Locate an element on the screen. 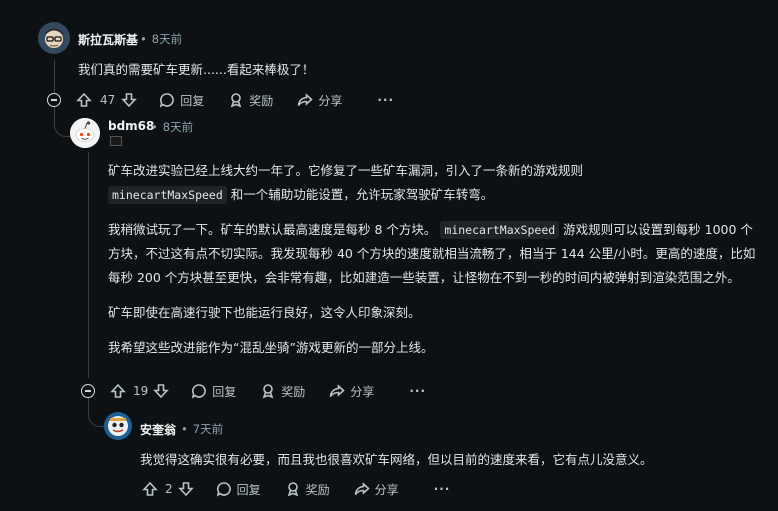 Image resolution: width=778 pixels, height=511 pixels. paragraph-text: 和一个辅助功能设置，允许玩家驾驶矿车转弯。 is located at coordinates (362, 194).